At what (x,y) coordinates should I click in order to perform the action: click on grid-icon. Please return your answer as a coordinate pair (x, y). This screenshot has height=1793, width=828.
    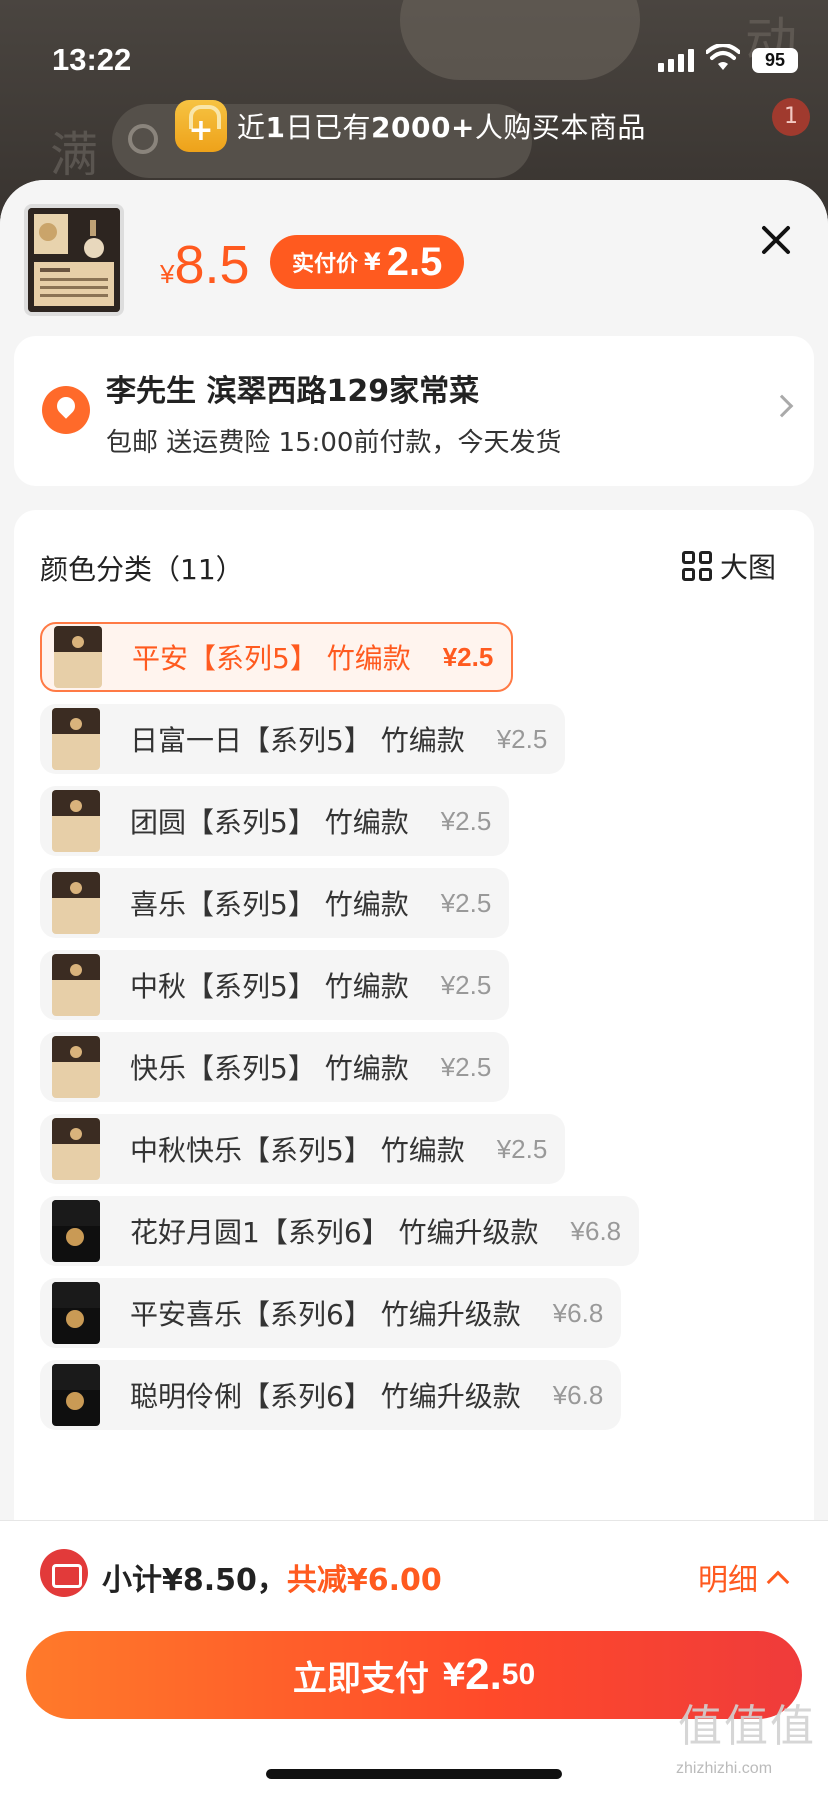
    Looking at the image, I should click on (697, 566).